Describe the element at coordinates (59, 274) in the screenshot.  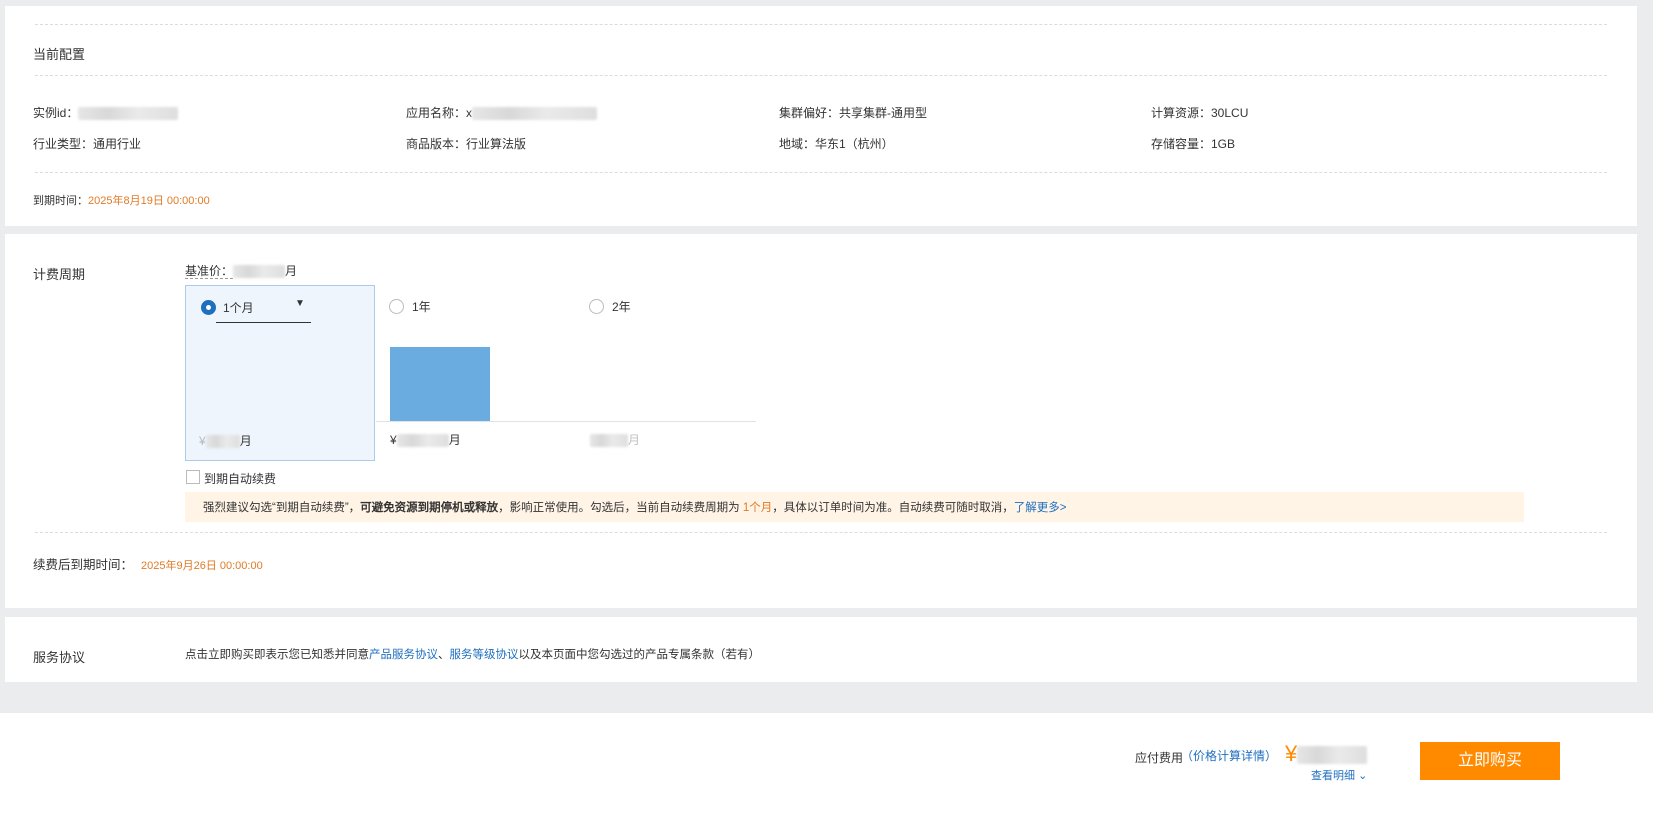
I see `section-title-billing: 计费周期` at that location.